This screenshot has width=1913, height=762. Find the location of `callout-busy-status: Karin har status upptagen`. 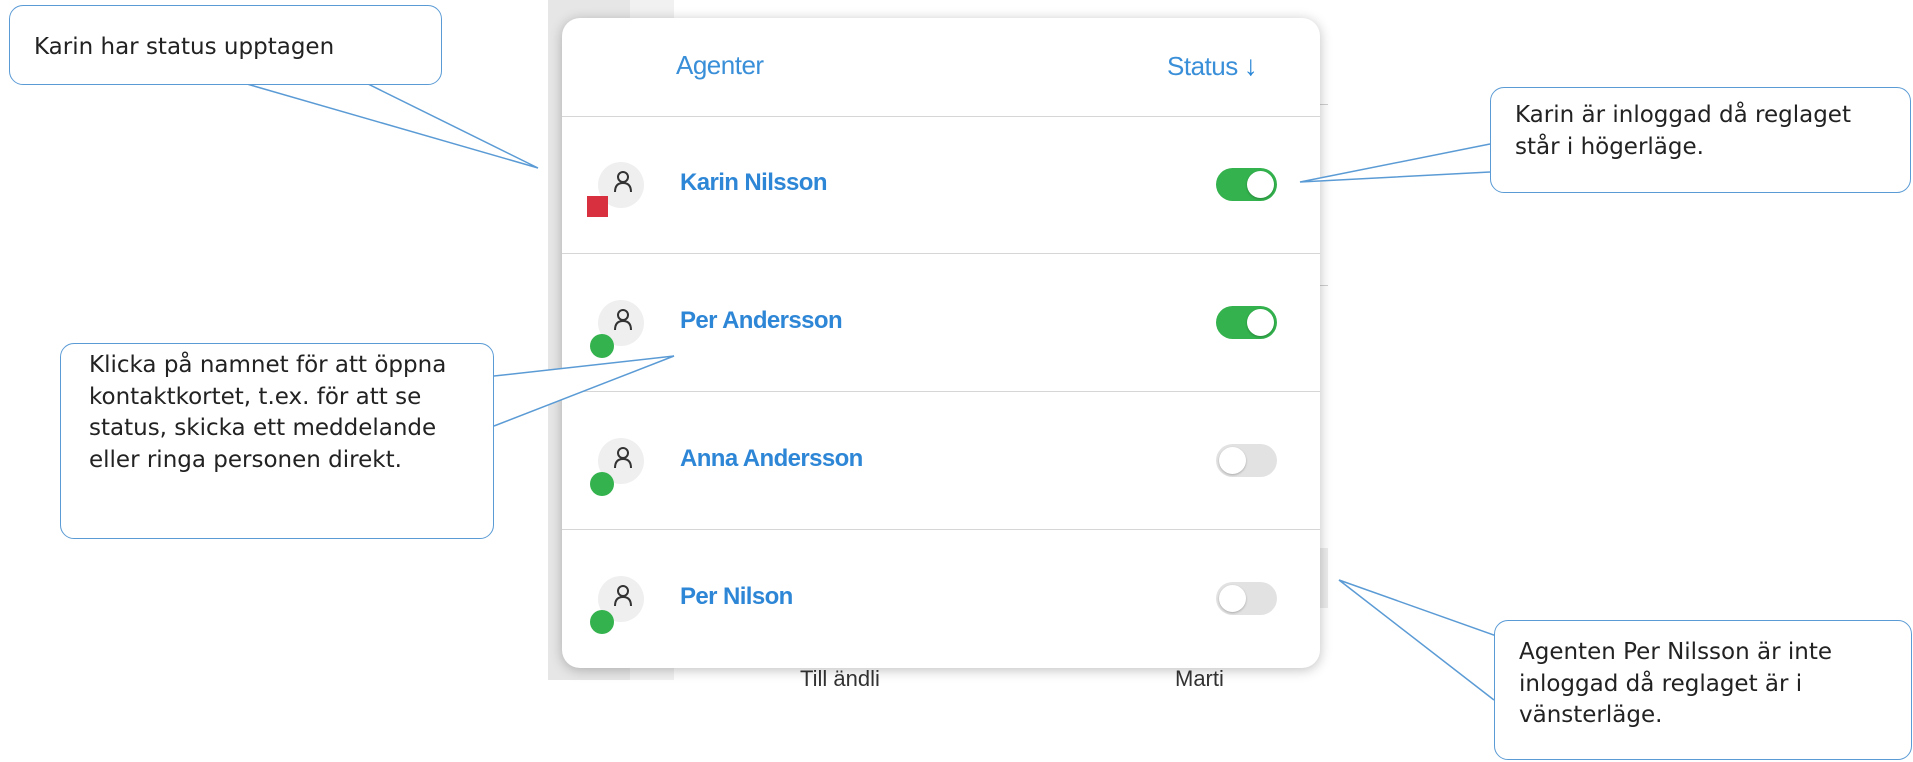

callout-busy-status: Karin har status upptagen is located at coordinates (225, 45).